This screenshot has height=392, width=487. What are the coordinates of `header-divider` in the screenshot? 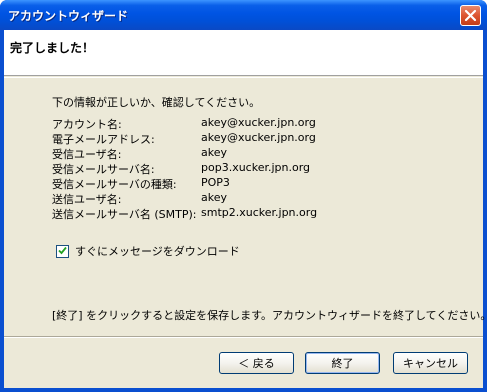 It's located at (243, 77).